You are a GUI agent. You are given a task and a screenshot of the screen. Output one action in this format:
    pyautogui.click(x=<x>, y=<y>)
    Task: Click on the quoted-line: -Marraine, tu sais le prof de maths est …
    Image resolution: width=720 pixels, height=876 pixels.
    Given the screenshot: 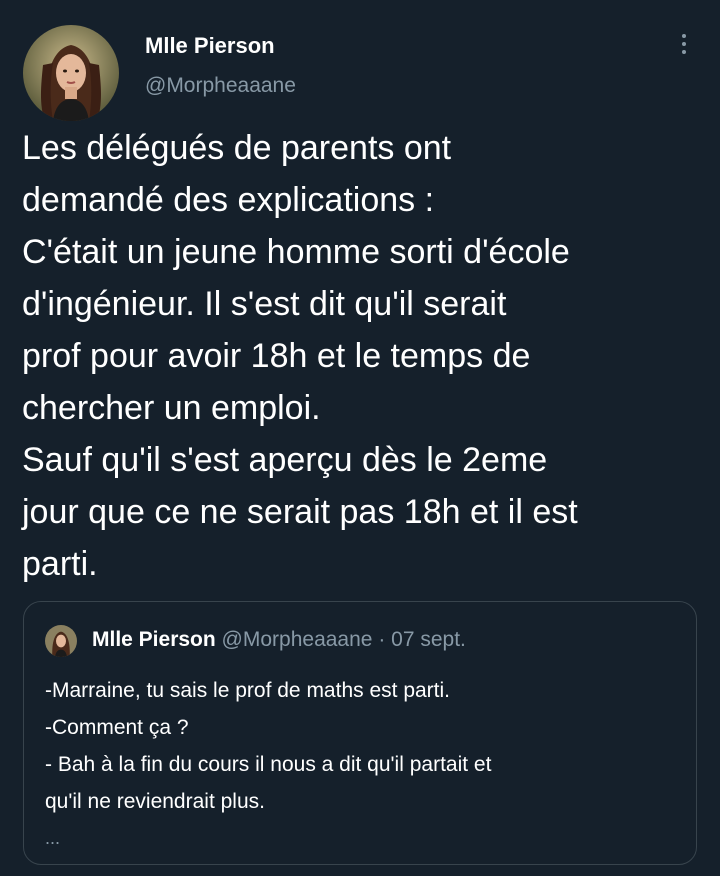 What is the action you would take?
    pyautogui.click(x=247, y=690)
    